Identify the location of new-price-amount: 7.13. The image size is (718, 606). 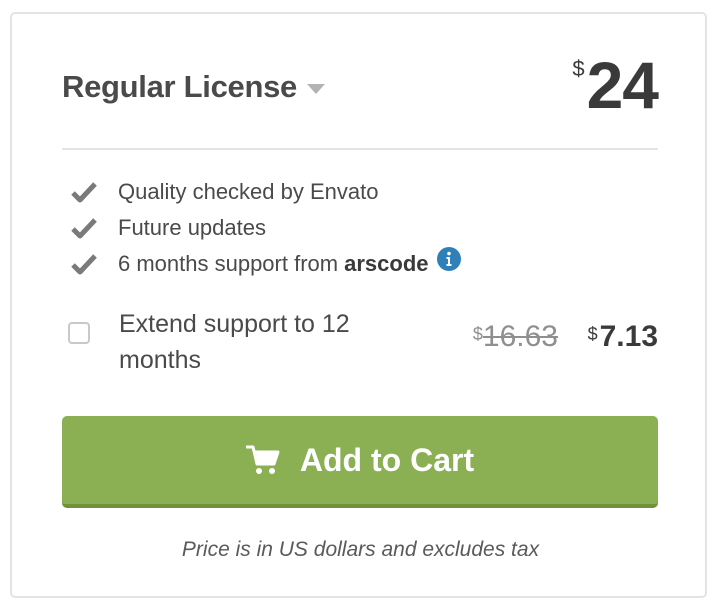
(628, 336).